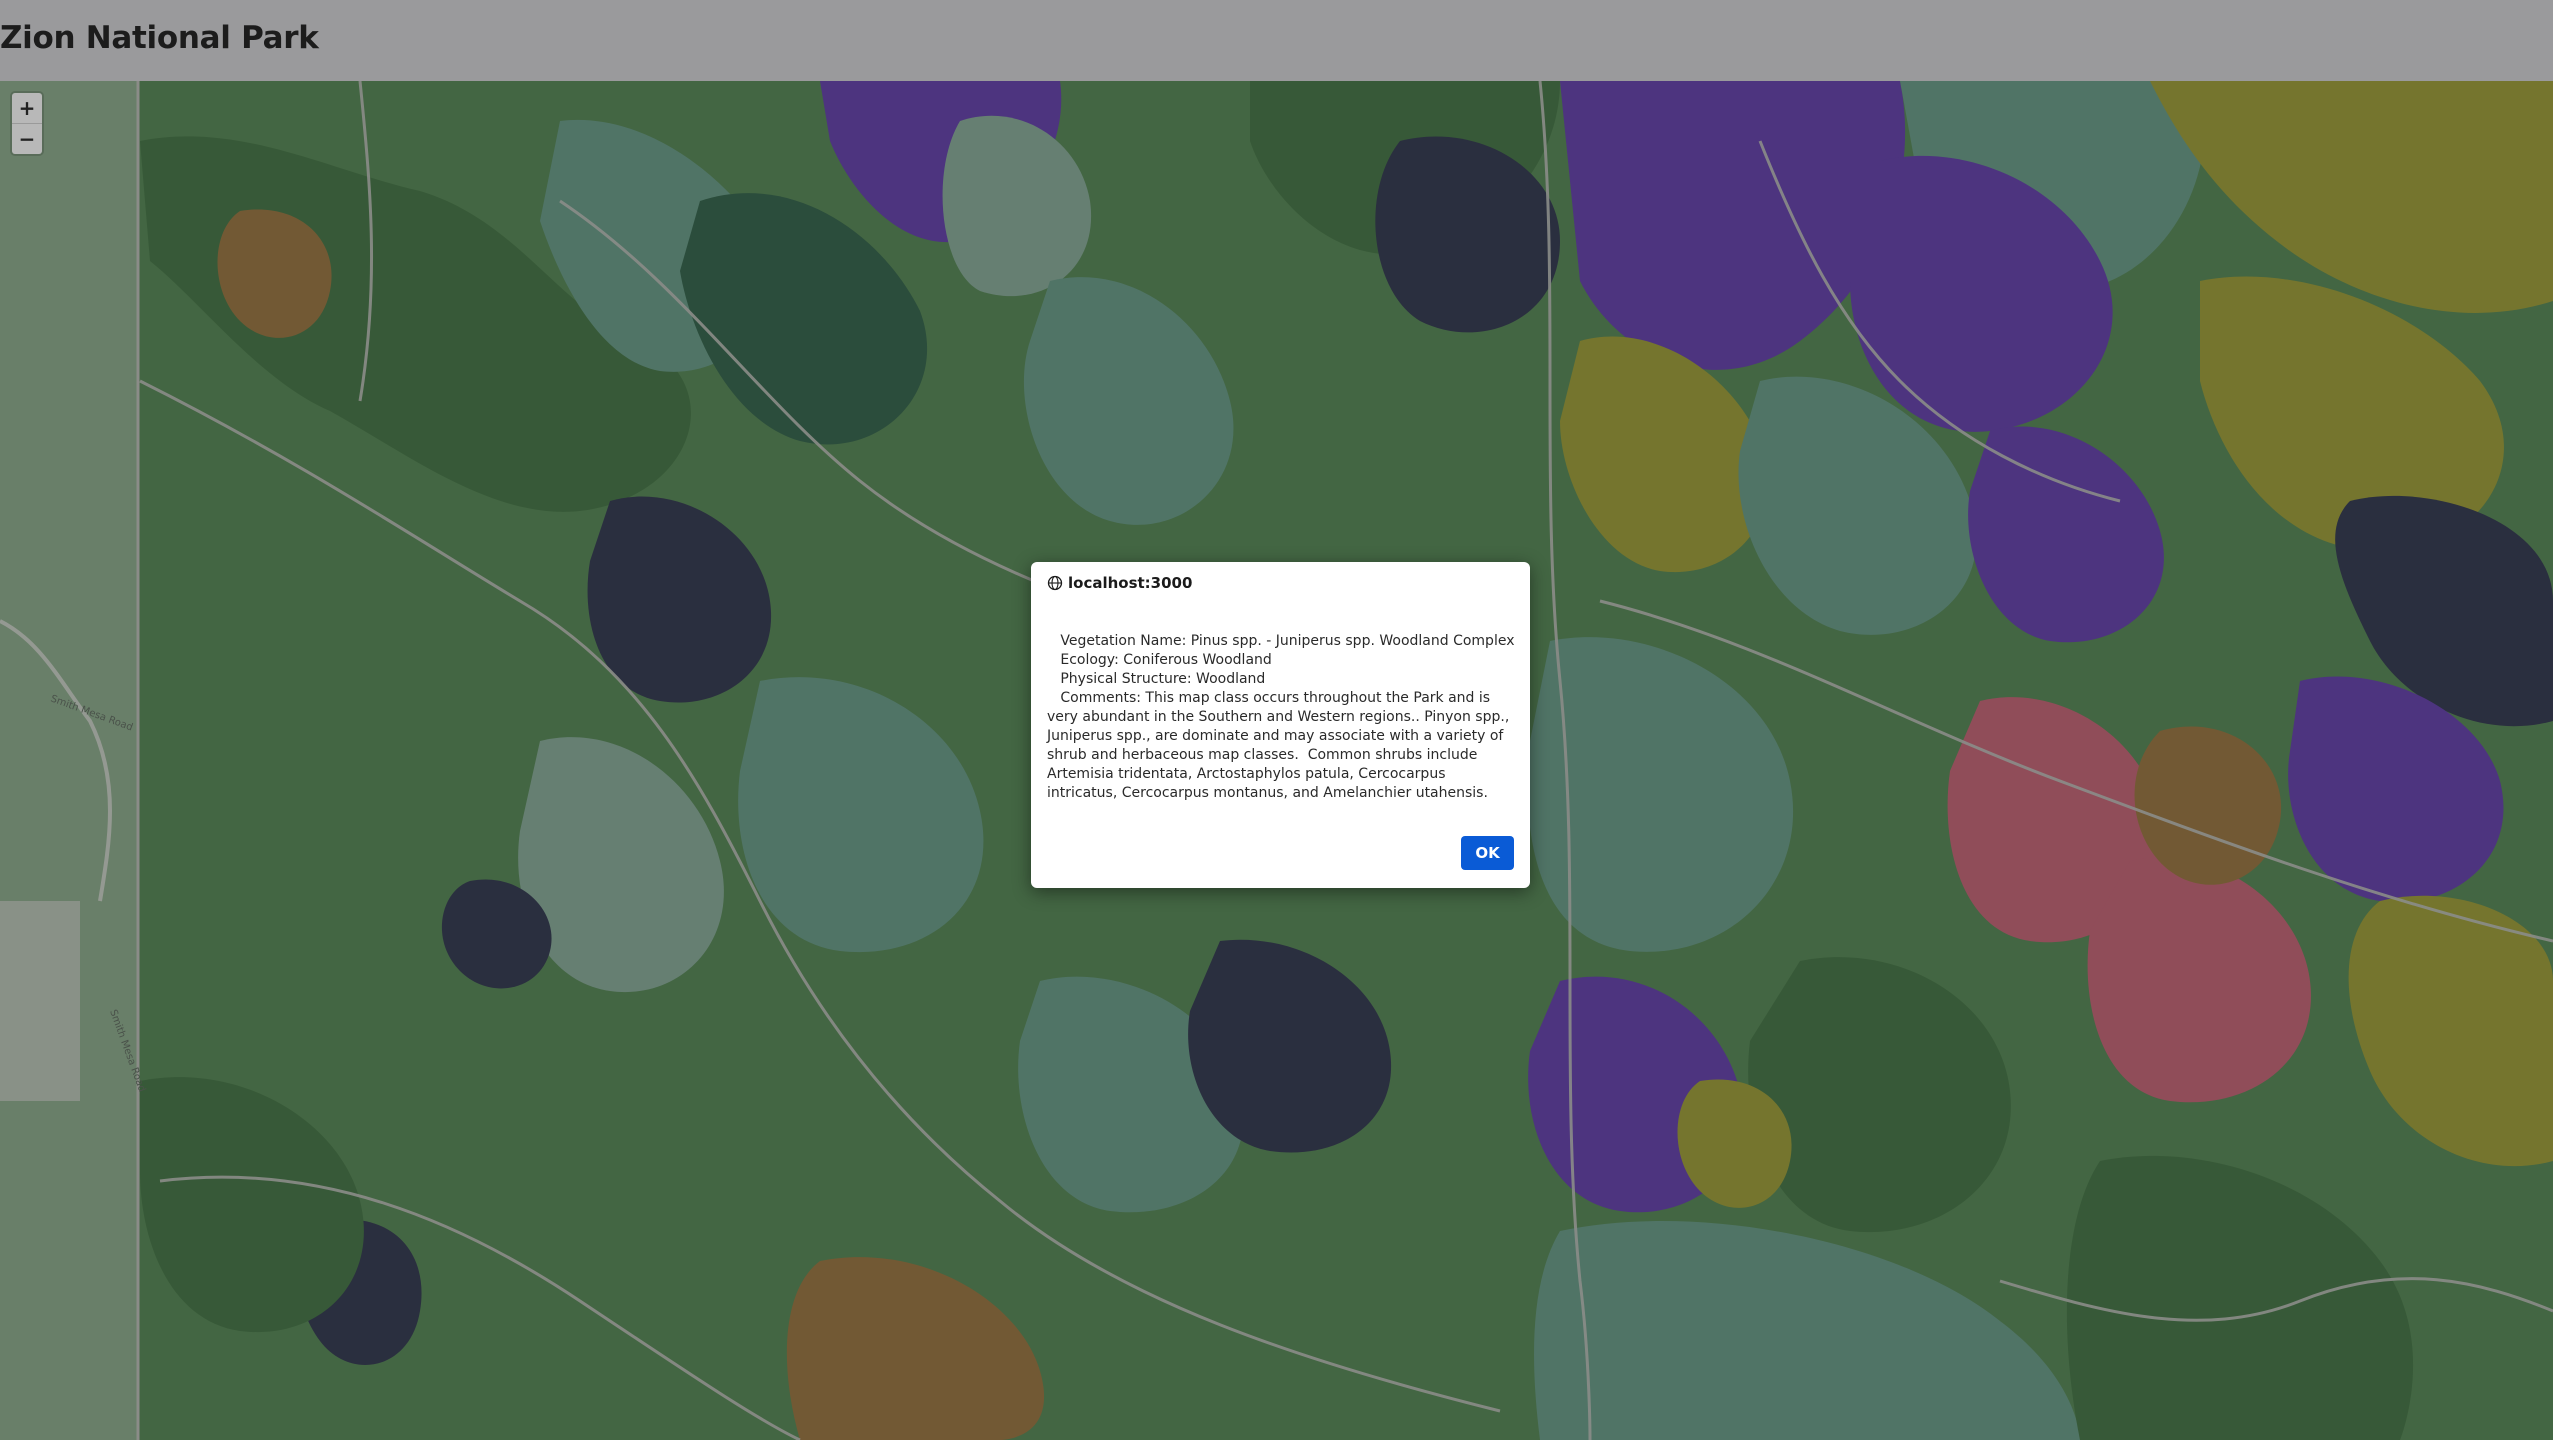 The height and width of the screenshot is (1440, 2553). What do you see at coordinates (1055, 583) in the screenshot?
I see `globe-icon` at bounding box center [1055, 583].